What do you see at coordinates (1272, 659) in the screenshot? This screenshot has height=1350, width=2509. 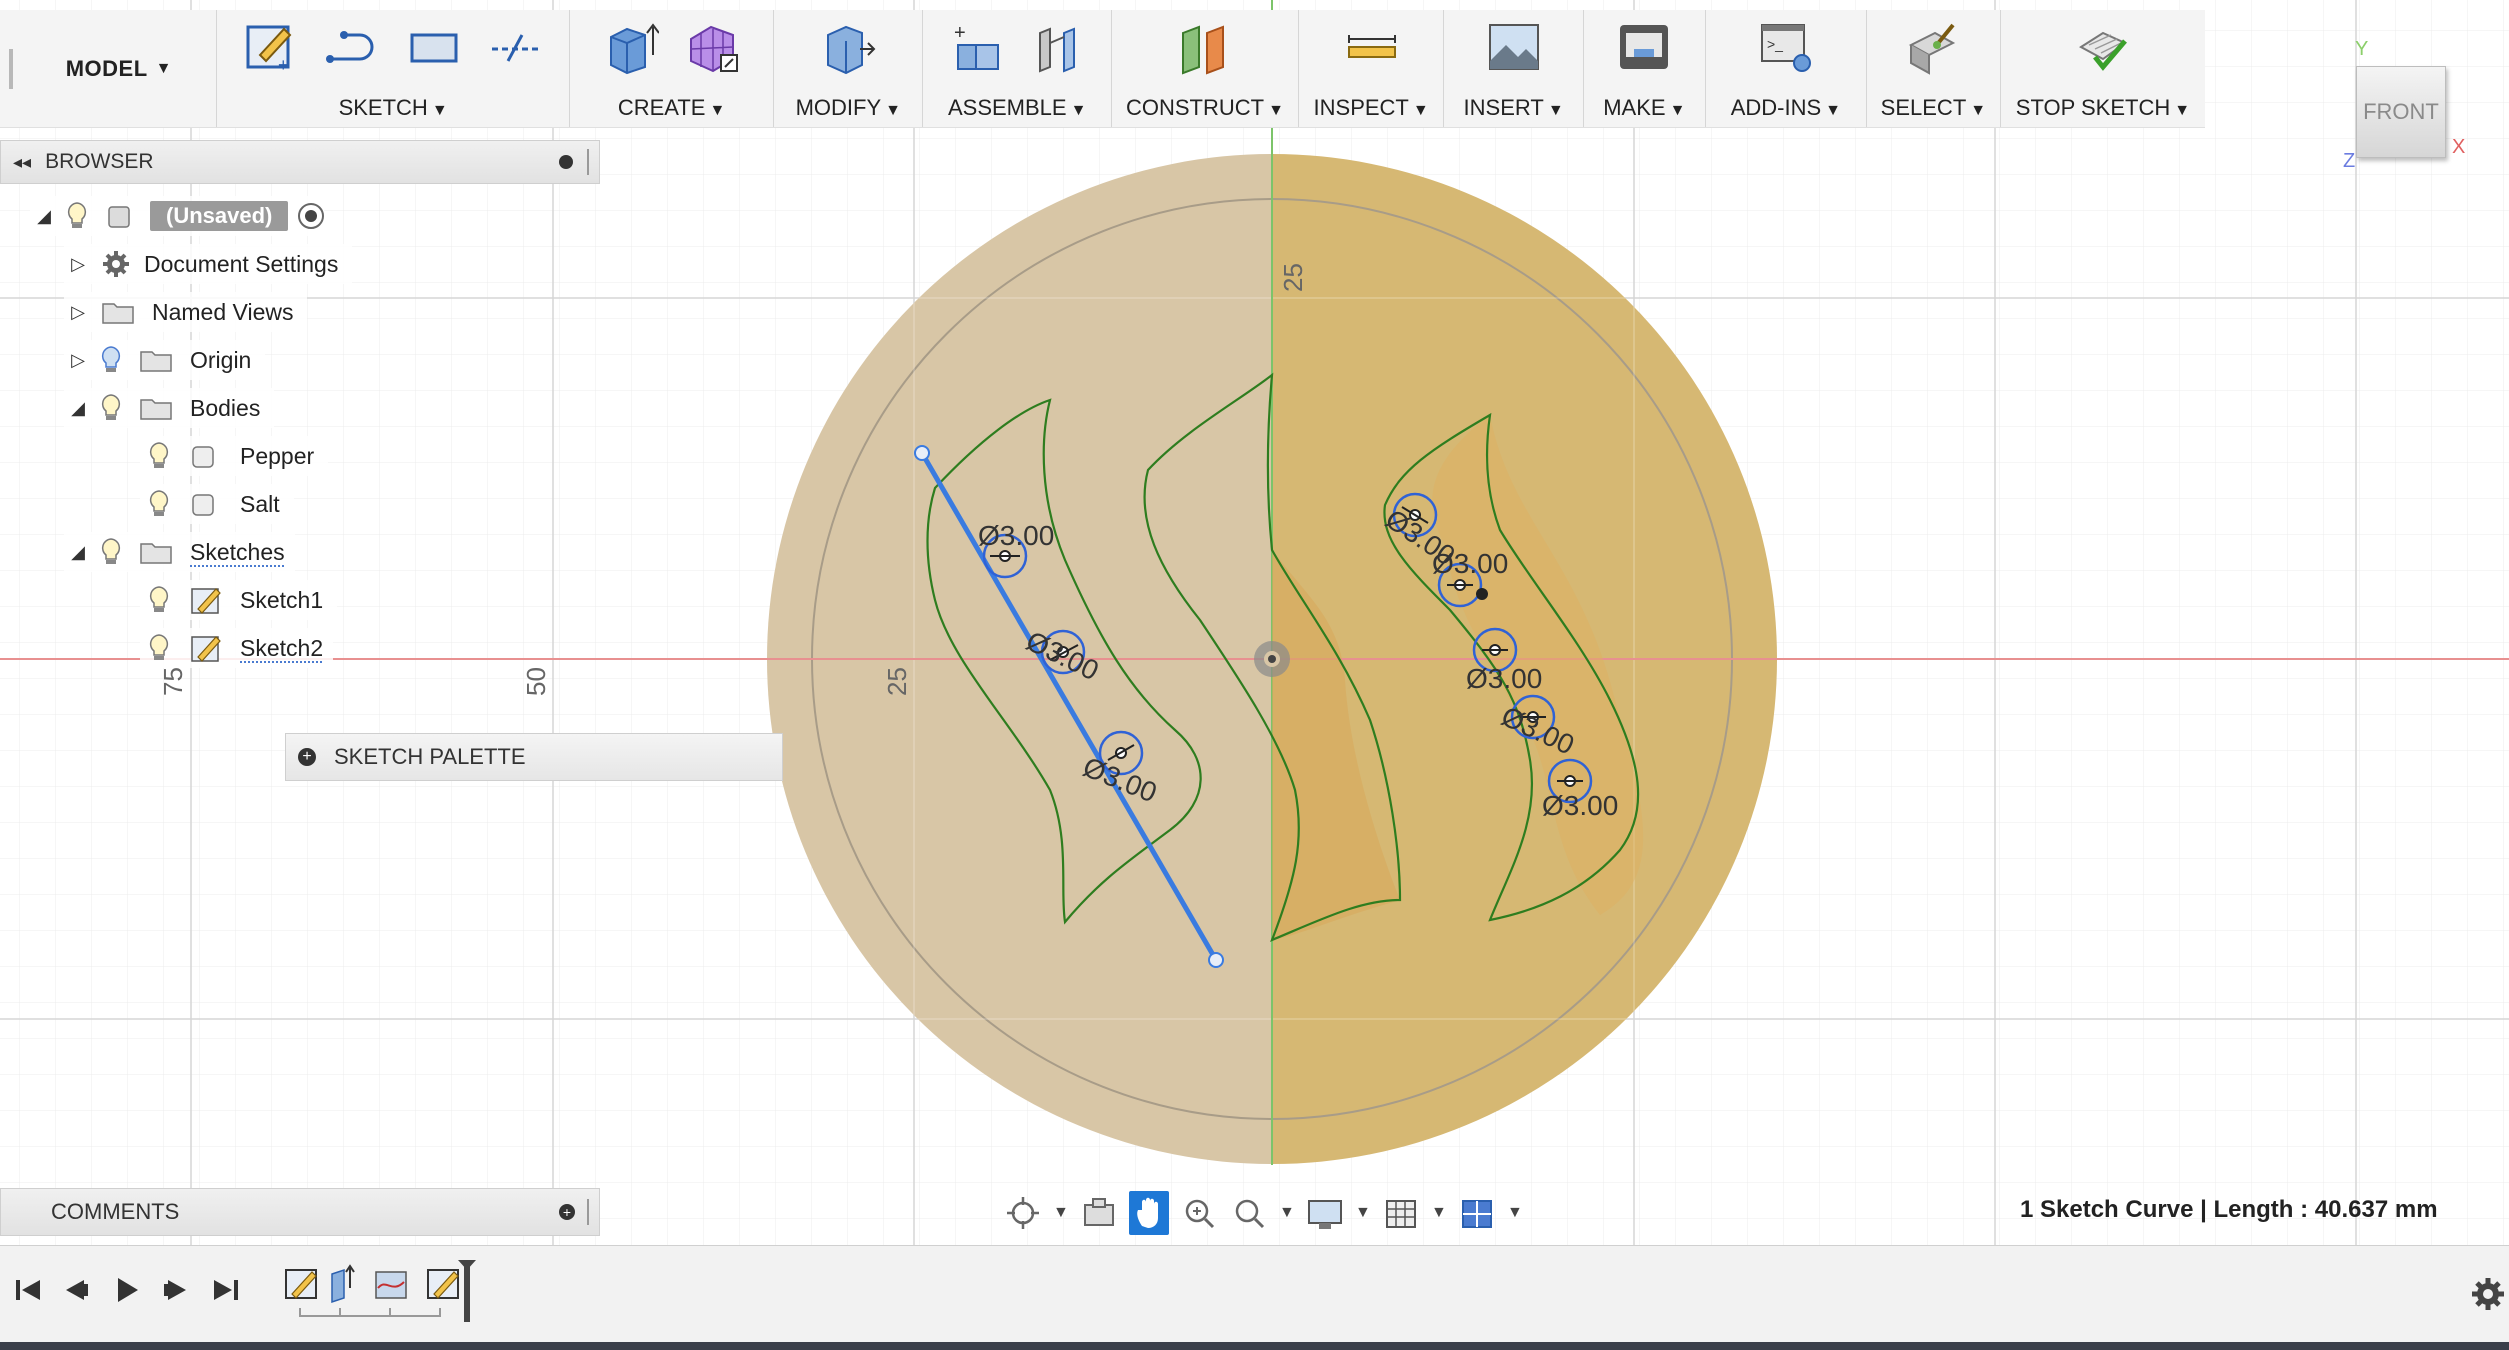 I see `origin-point` at bounding box center [1272, 659].